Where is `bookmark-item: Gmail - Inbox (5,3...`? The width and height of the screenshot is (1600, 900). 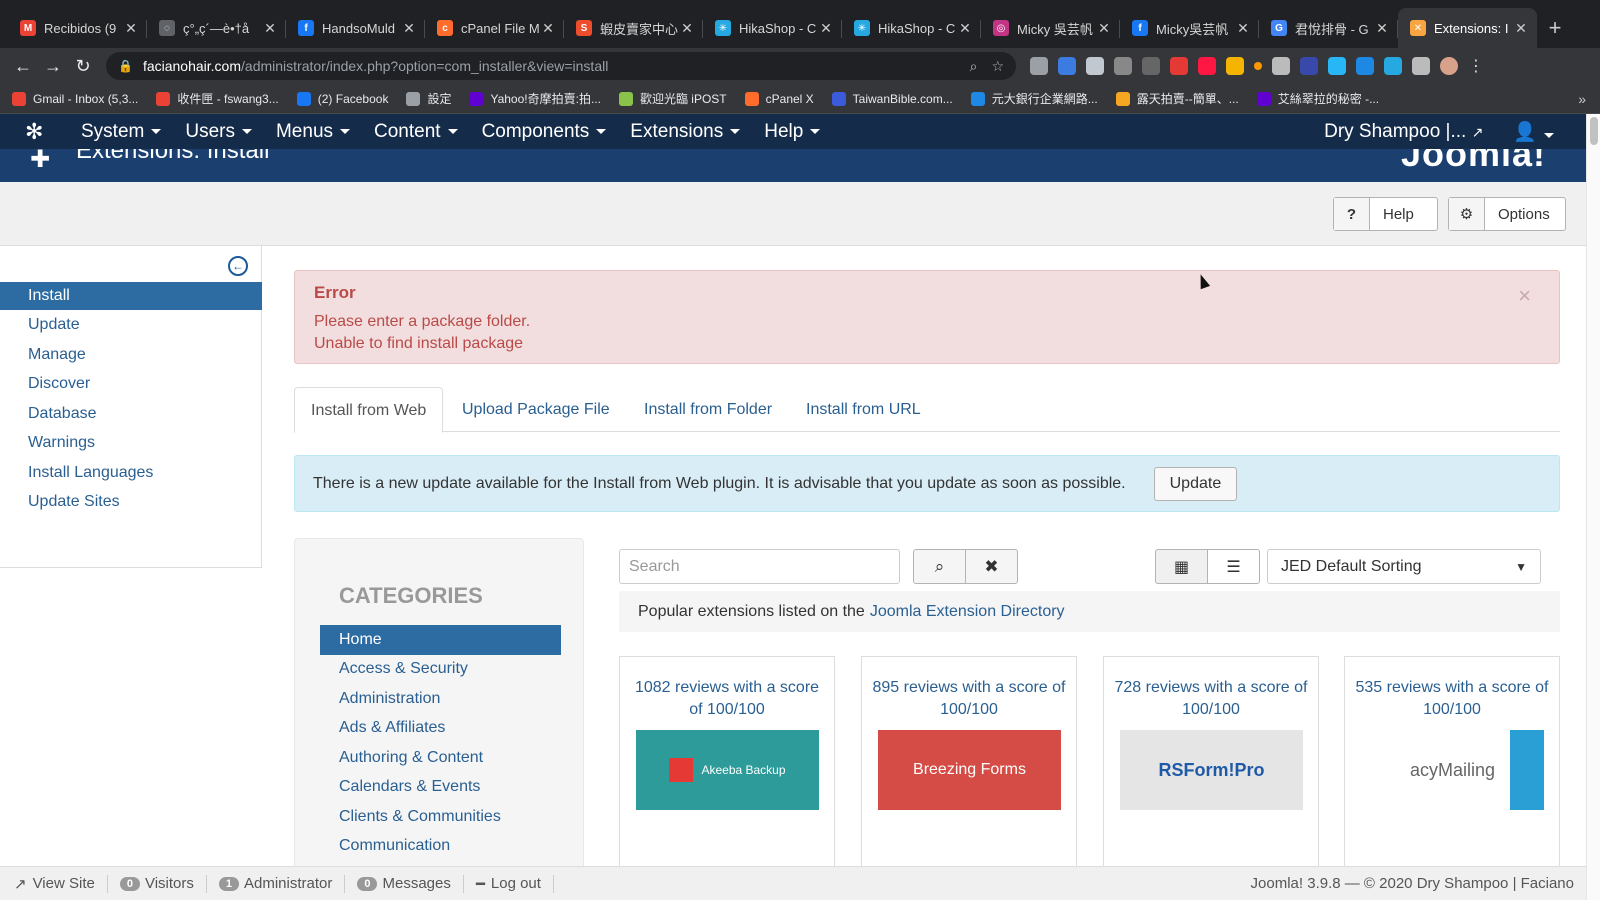
bookmark-item: Gmail - Inbox (5,3... is located at coordinates (75, 98).